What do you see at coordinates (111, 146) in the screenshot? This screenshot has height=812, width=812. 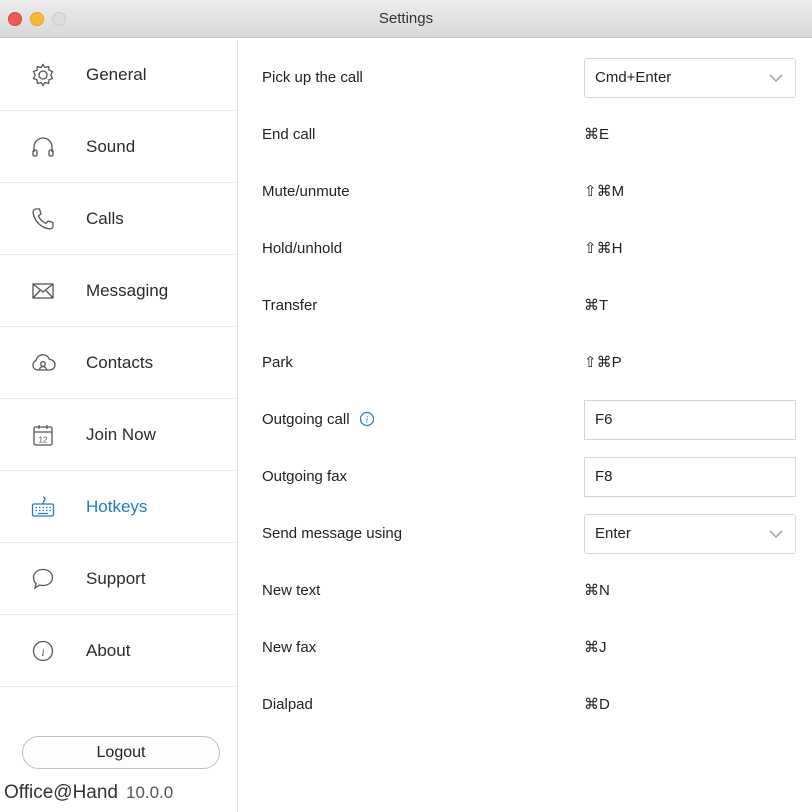 I see `sidebar-item-label: Sound` at bounding box center [111, 146].